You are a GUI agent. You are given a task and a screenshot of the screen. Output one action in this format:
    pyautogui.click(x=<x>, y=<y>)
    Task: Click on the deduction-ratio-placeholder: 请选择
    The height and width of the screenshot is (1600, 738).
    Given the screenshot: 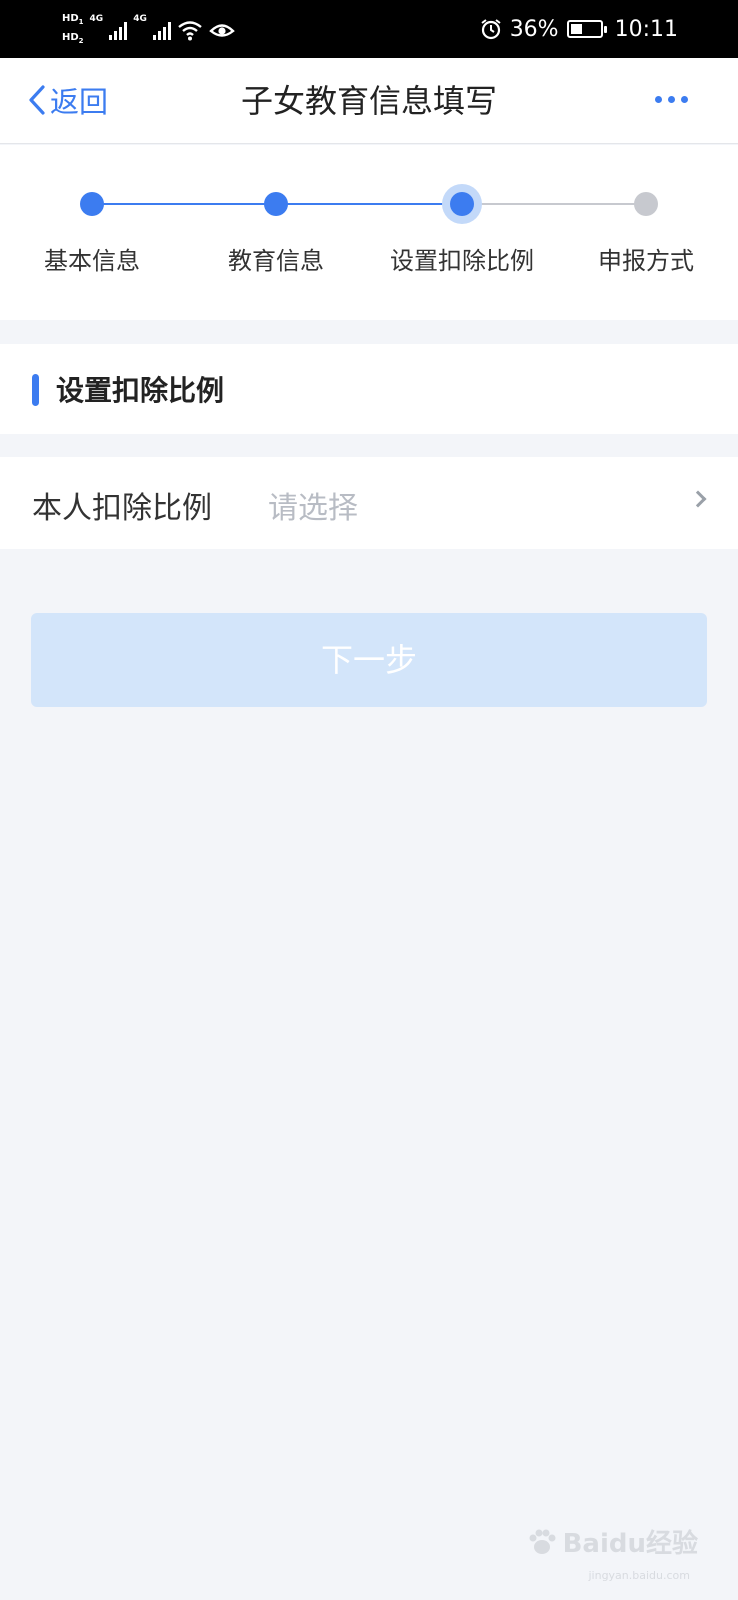 What is the action you would take?
    pyautogui.click(x=313, y=508)
    